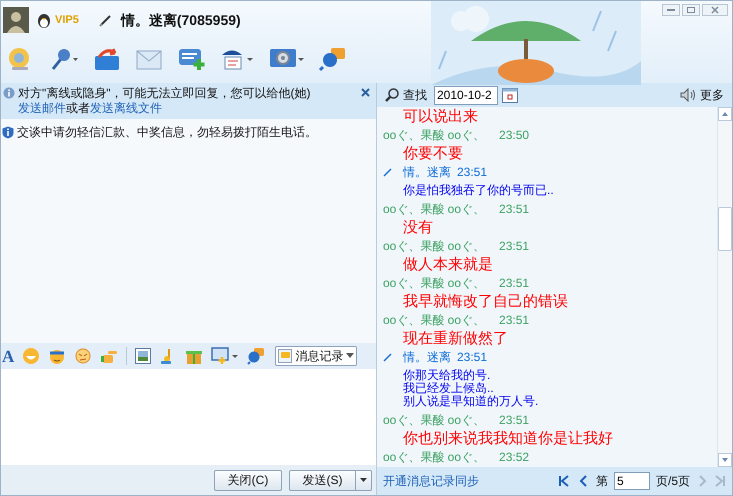 The width and height of the screenshot is (733, 496). What do you see at coordinates (671, 10) in the screenshot?
I see `minimize-button` at bounding box center [671, 10].